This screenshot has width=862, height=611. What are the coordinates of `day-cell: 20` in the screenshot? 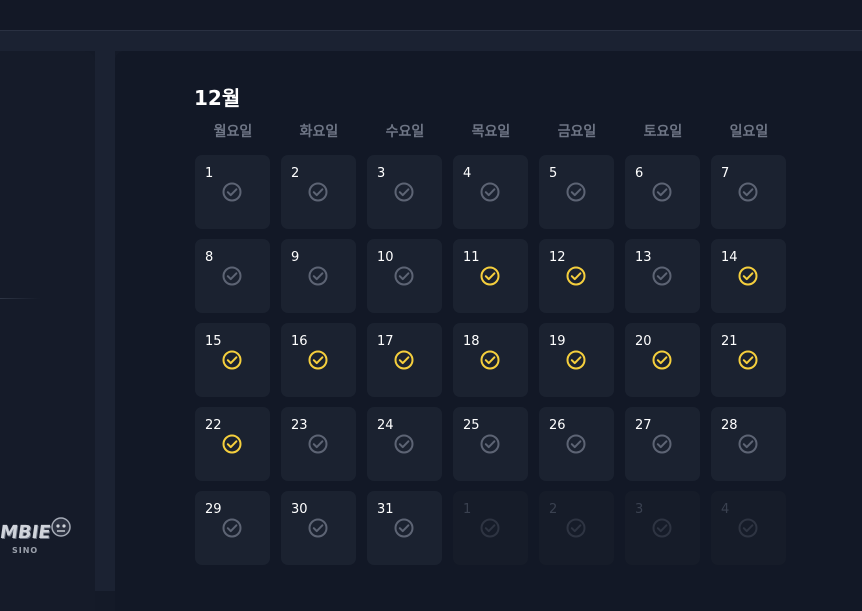 It's located at (662, 360).